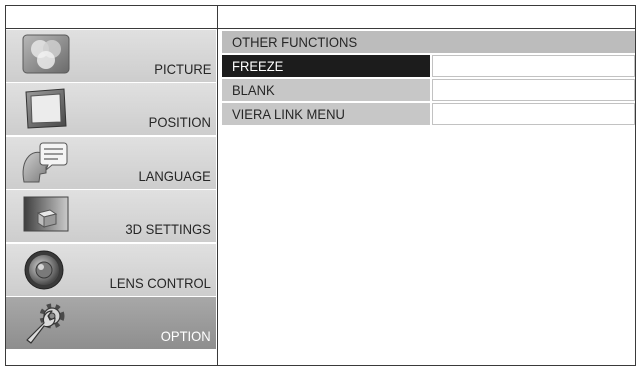 Image resolution: width=638 pixels, height=367 pixels. I want to click on submenu-item-label-cell: BLANK, so click(326, 90).